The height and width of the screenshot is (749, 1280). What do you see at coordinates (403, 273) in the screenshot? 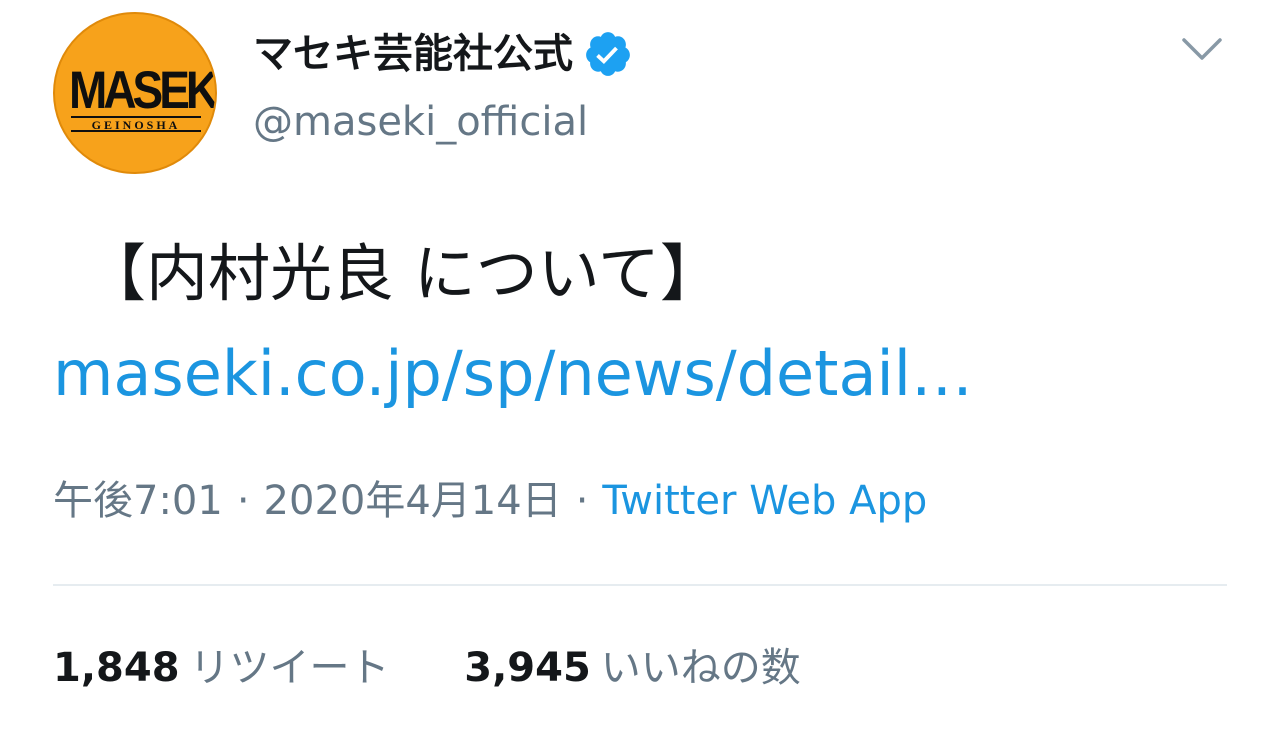
I see `tweet-text: 【内村光良 について】` at bounding box center [403, 273].